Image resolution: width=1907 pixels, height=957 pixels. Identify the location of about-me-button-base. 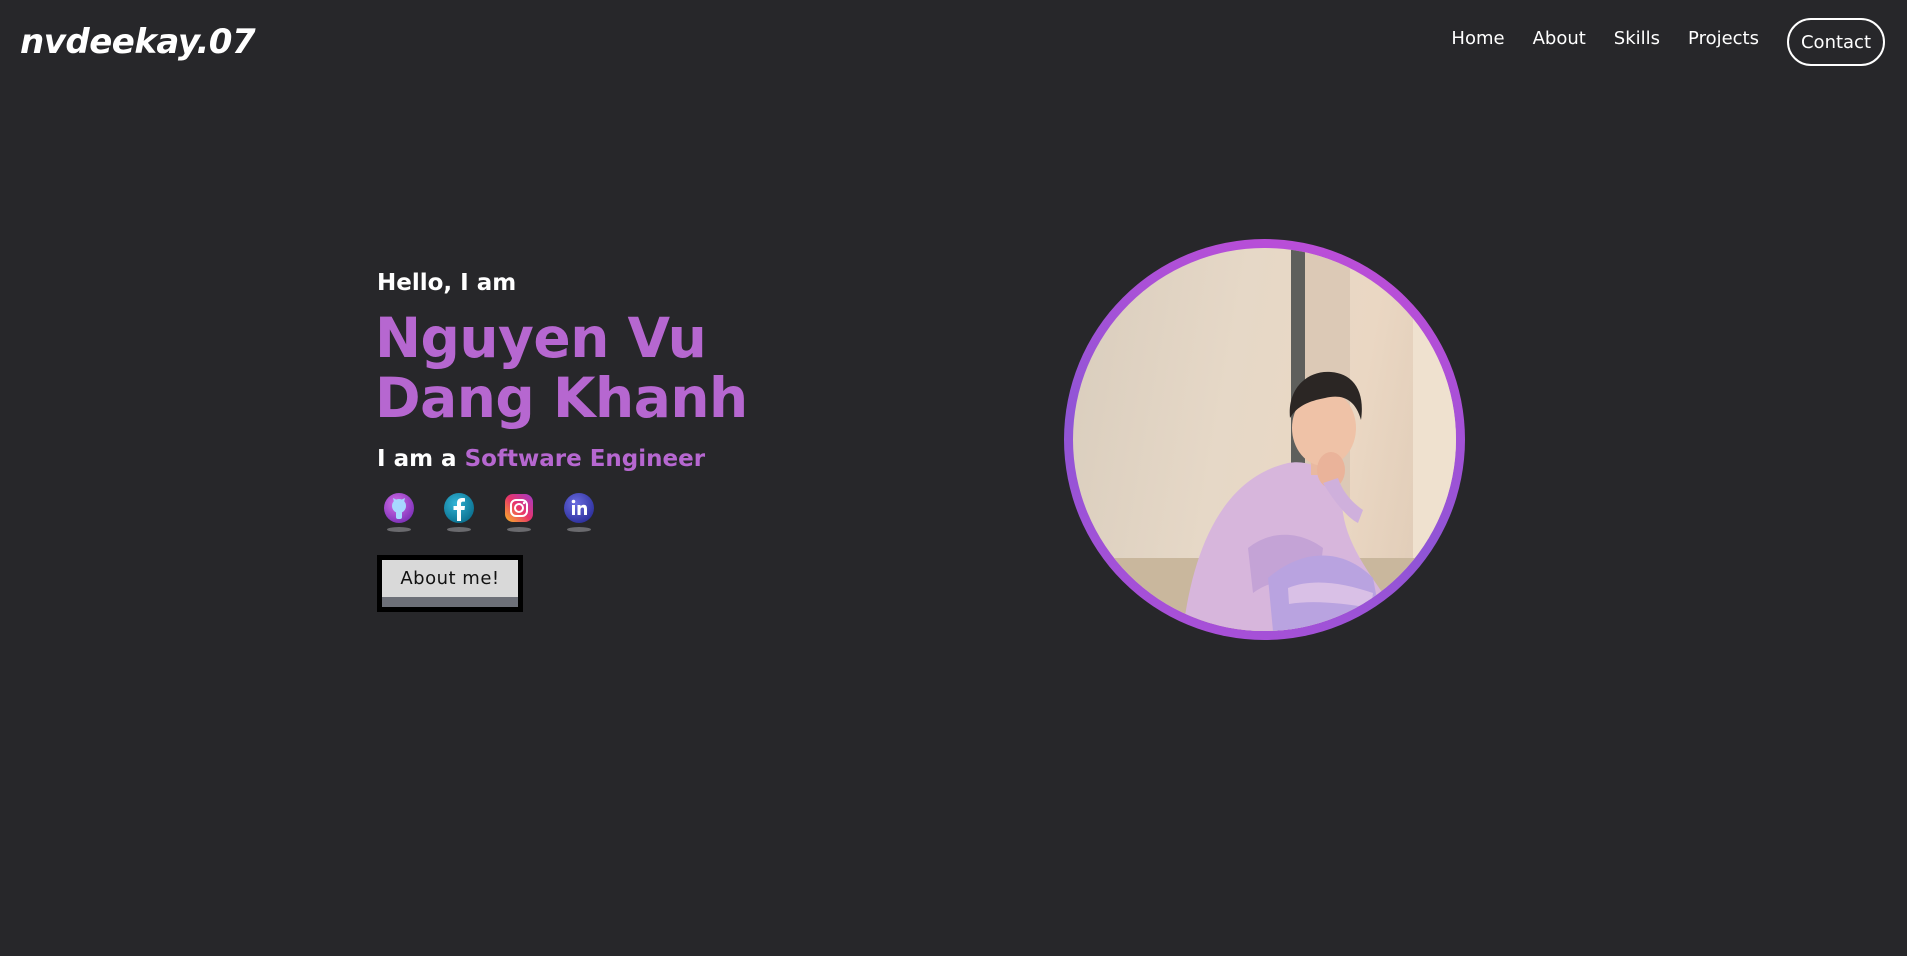
(450, 602).